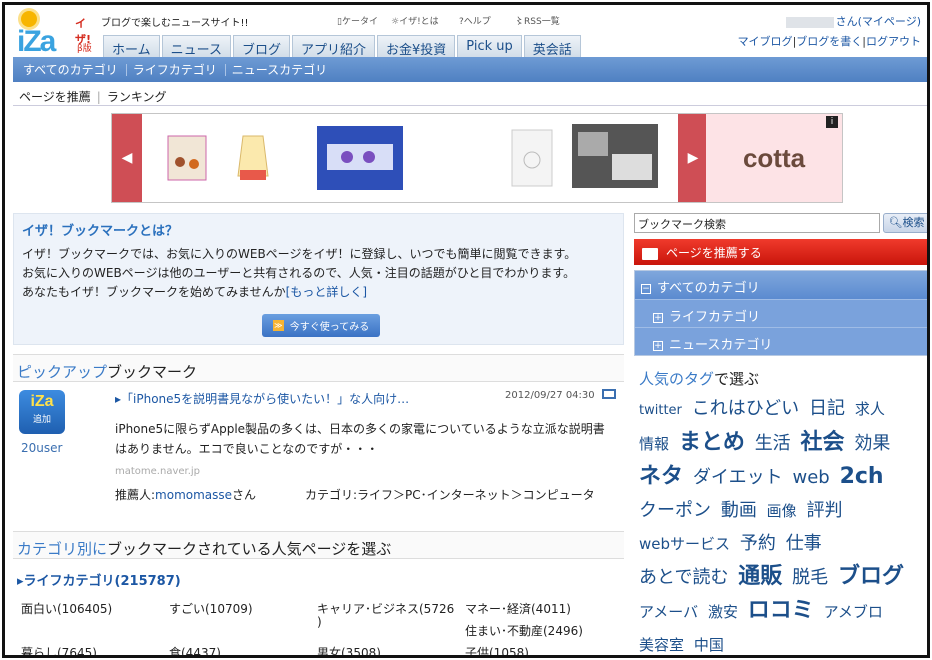 The height and width of the screenshot is (660, 932). Describe the element at coordinates (675, 510) in the screenshot. I see `tag-link: クーポン` at that location.